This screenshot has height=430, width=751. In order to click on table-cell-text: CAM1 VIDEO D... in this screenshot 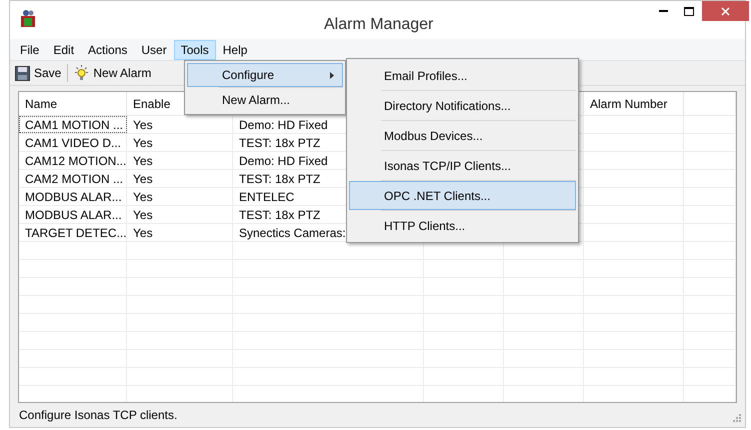, I will do `click(73, 143)`.